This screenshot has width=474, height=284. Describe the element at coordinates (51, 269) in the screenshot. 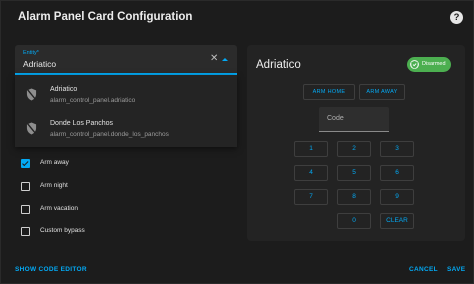

I see `show-code-editor-button: SHOW CODE EDITOR` at that location.